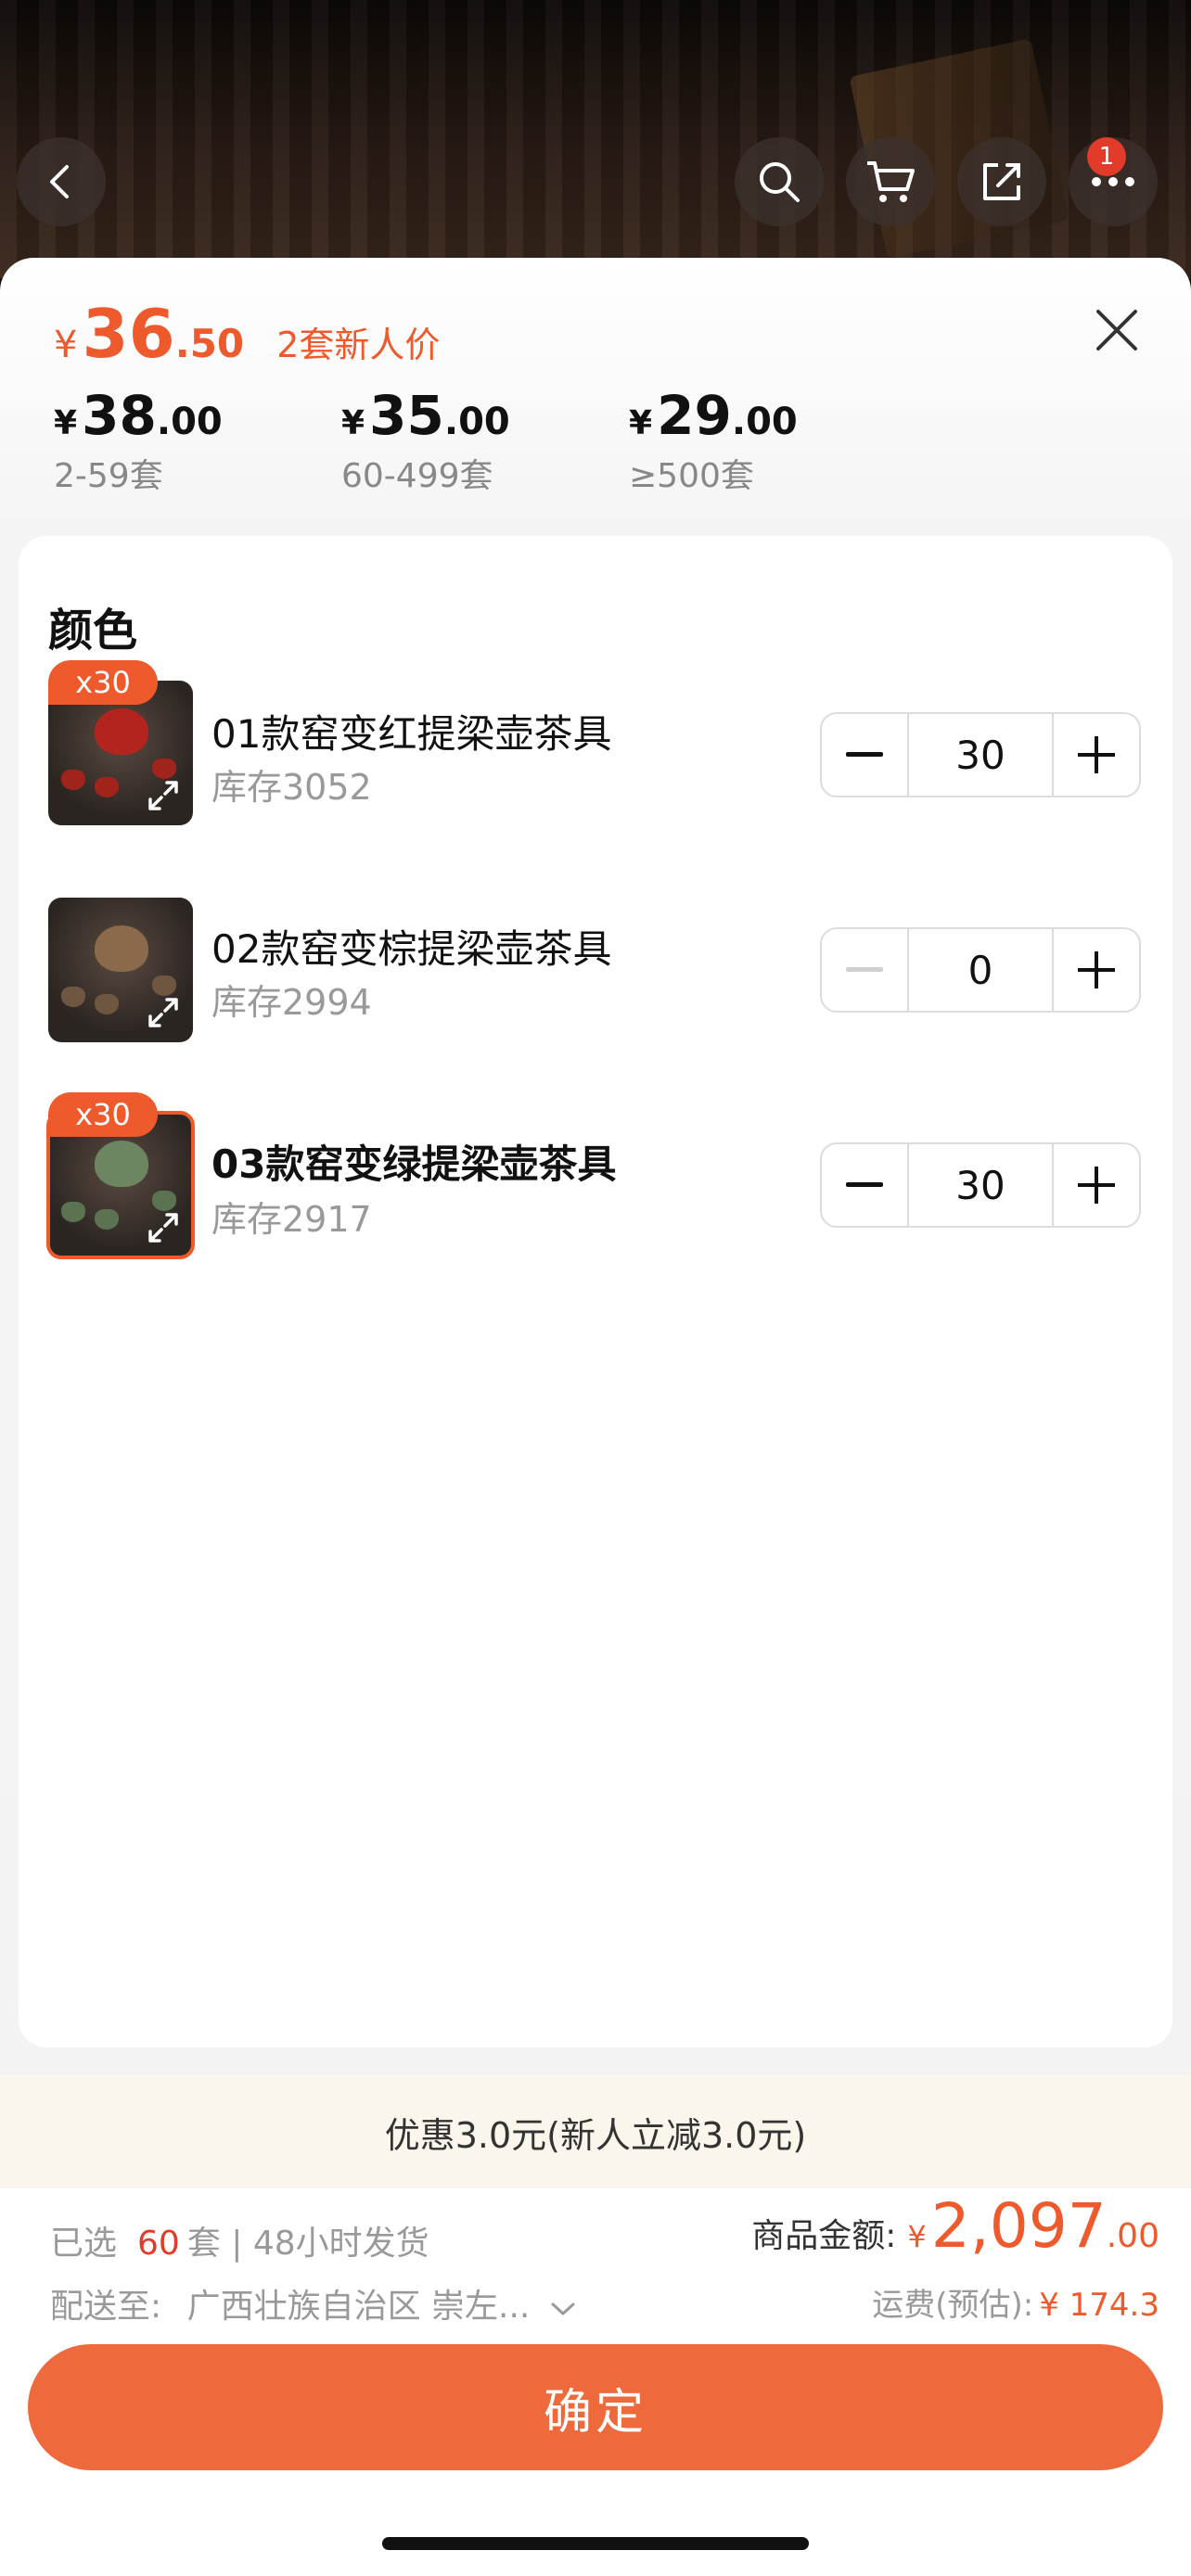  Describe the element at coordinates (595, 2407) in the screenshot. I see `confirm-button: 确定` at that location.